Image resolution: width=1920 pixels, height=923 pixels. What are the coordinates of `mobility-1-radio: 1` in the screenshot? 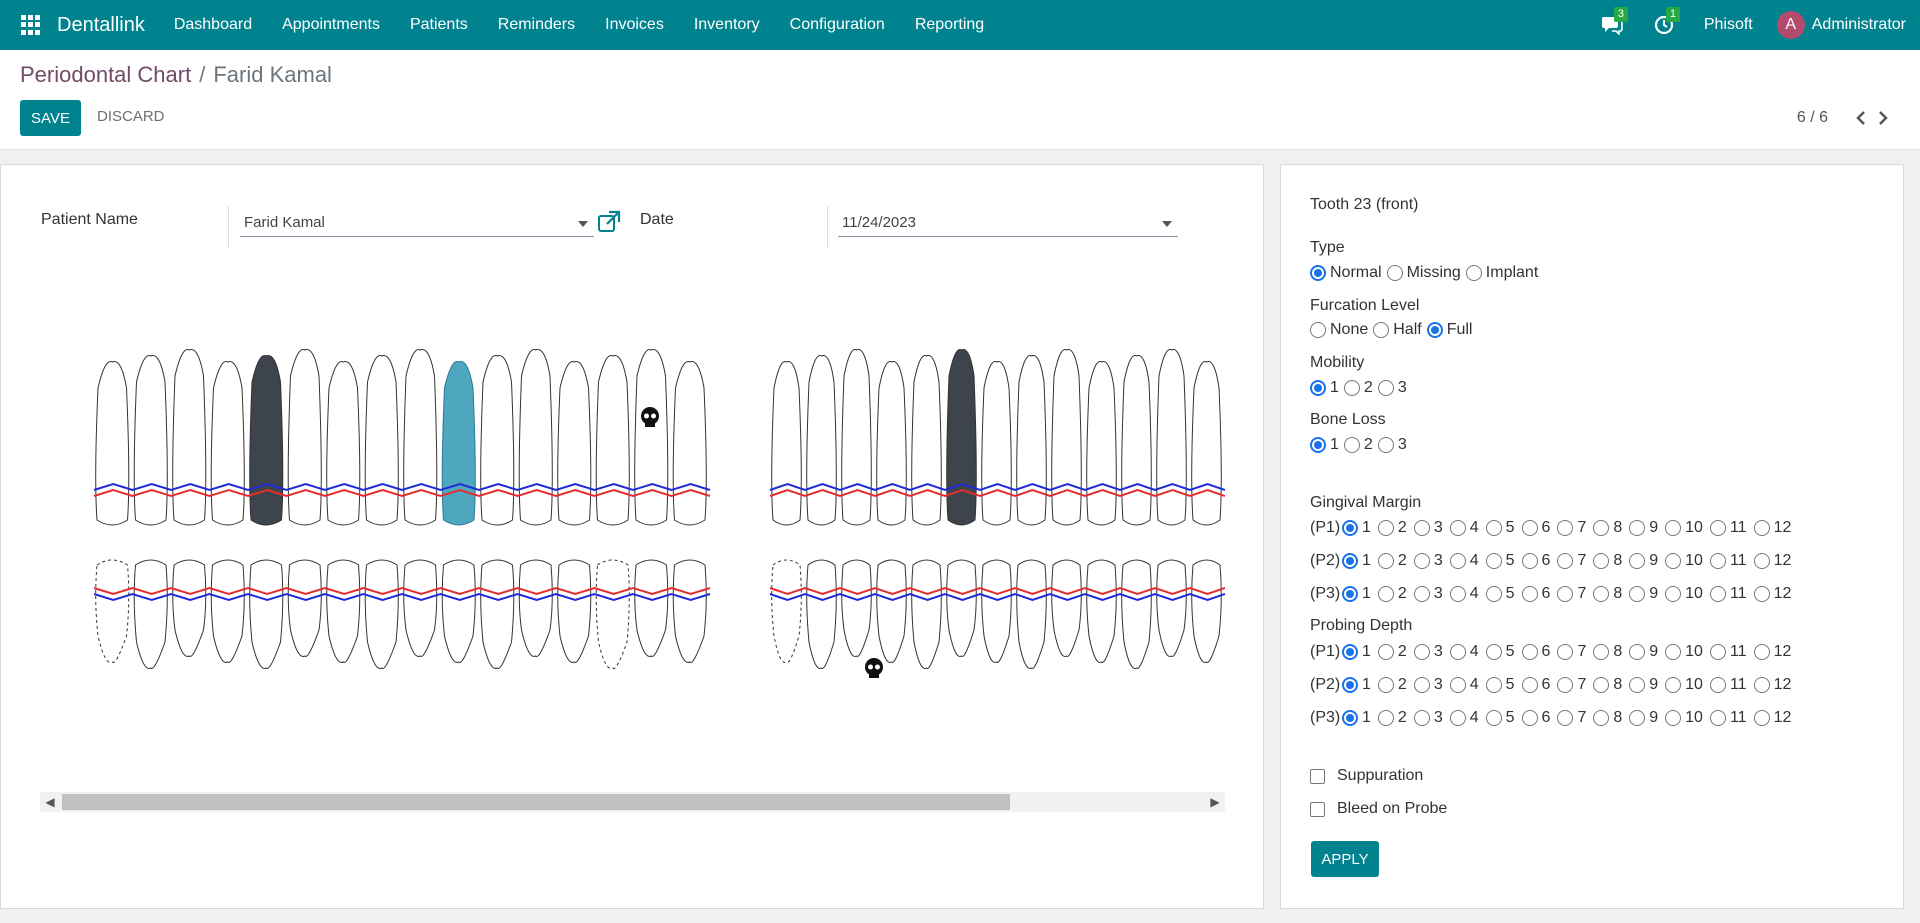 It's located at (1324, 388).